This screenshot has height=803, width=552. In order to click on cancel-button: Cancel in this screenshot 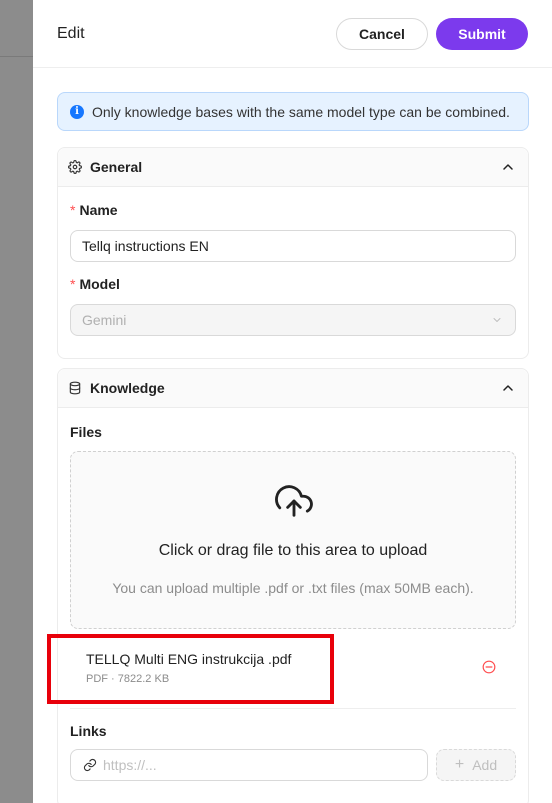, I will do `click(382, 33)`.